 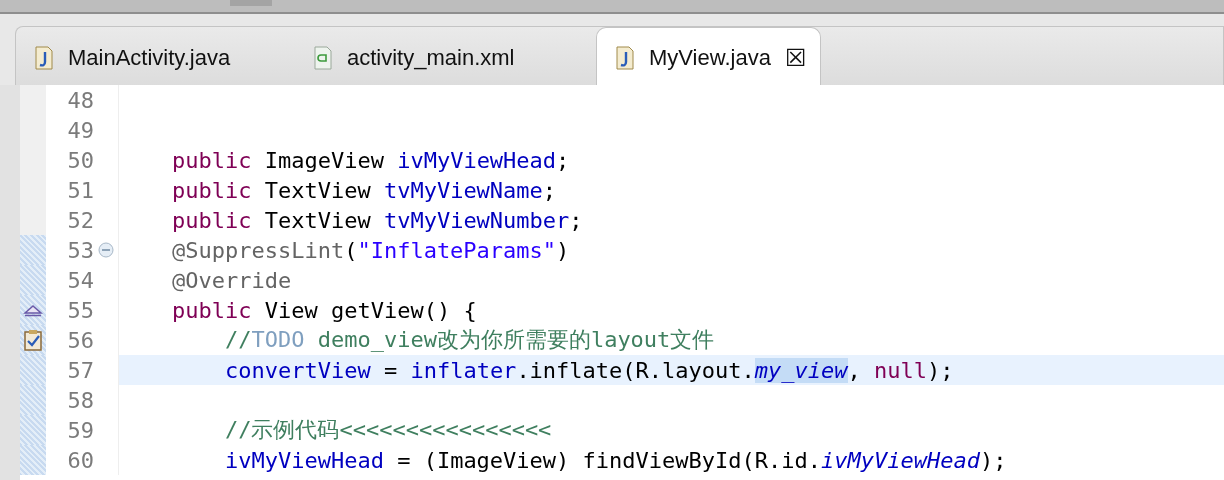 I want to click on line-number: 51, so click(x=80, y=190).